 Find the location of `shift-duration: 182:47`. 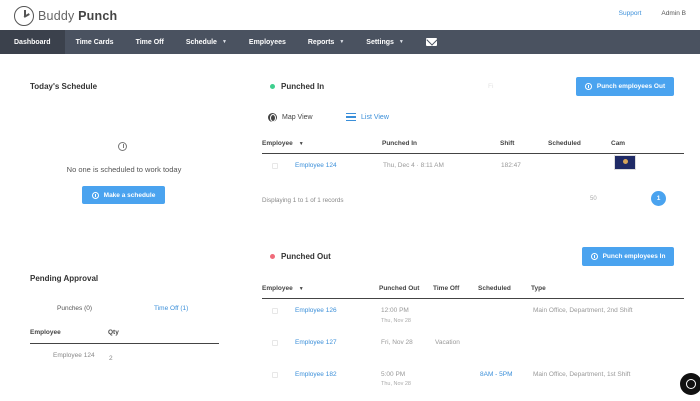

shift-duration: 182:47 is located at coordinates (511, 165).